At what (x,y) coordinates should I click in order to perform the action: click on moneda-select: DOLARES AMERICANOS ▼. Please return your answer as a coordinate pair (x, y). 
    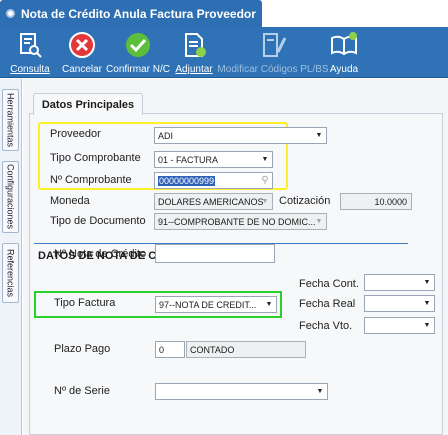
    Looking at the image, I should click on (213, 201).